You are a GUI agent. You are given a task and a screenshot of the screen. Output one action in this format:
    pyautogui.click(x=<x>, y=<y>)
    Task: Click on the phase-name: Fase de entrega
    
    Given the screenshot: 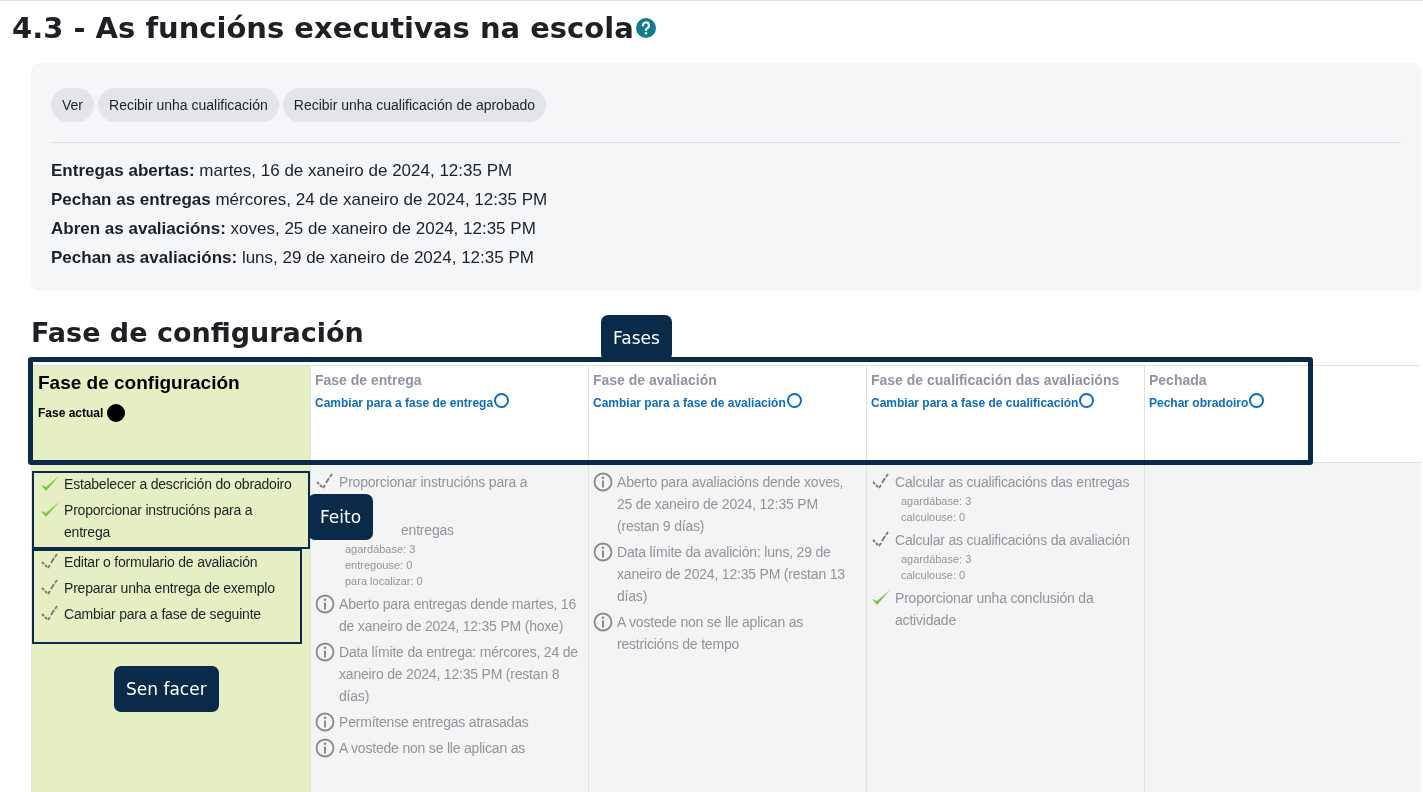 What is the action you would take?
    pyautogui.click(x=369, y=380)
    